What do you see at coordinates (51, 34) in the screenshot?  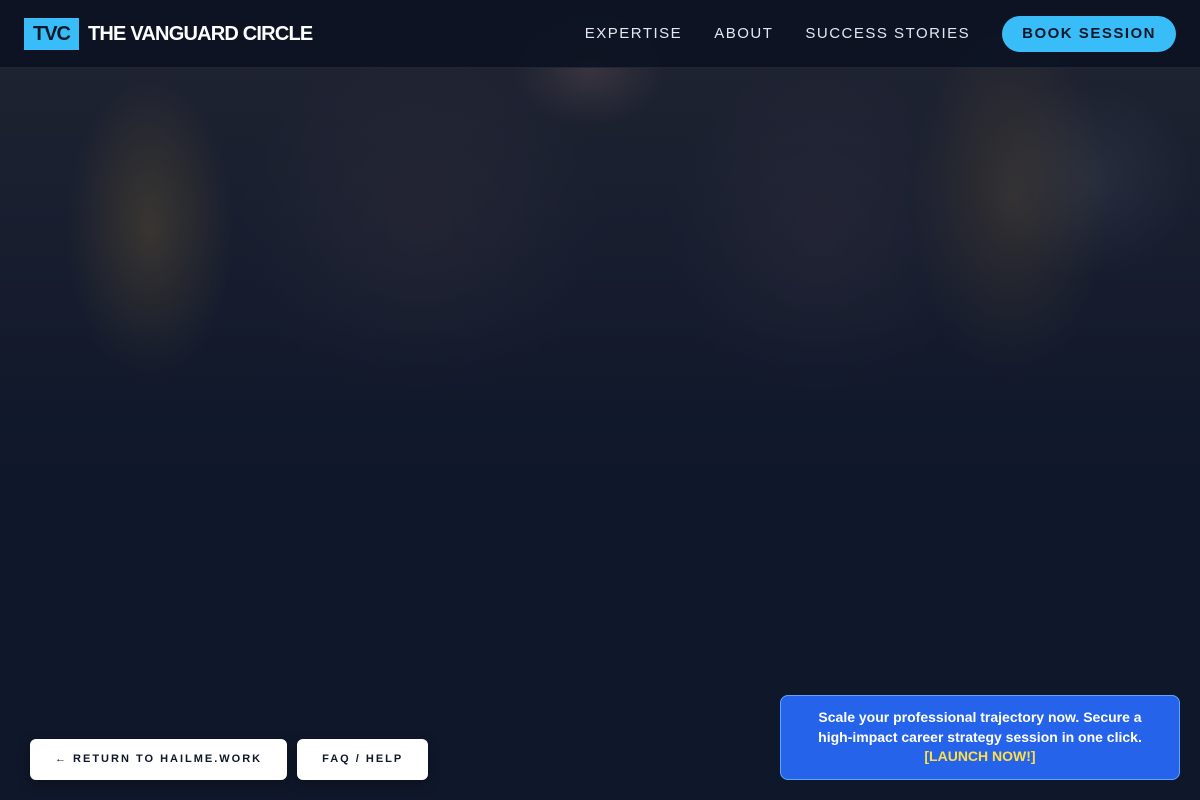 I see `logo-badge: TVC` at bounding box center [51, 34].